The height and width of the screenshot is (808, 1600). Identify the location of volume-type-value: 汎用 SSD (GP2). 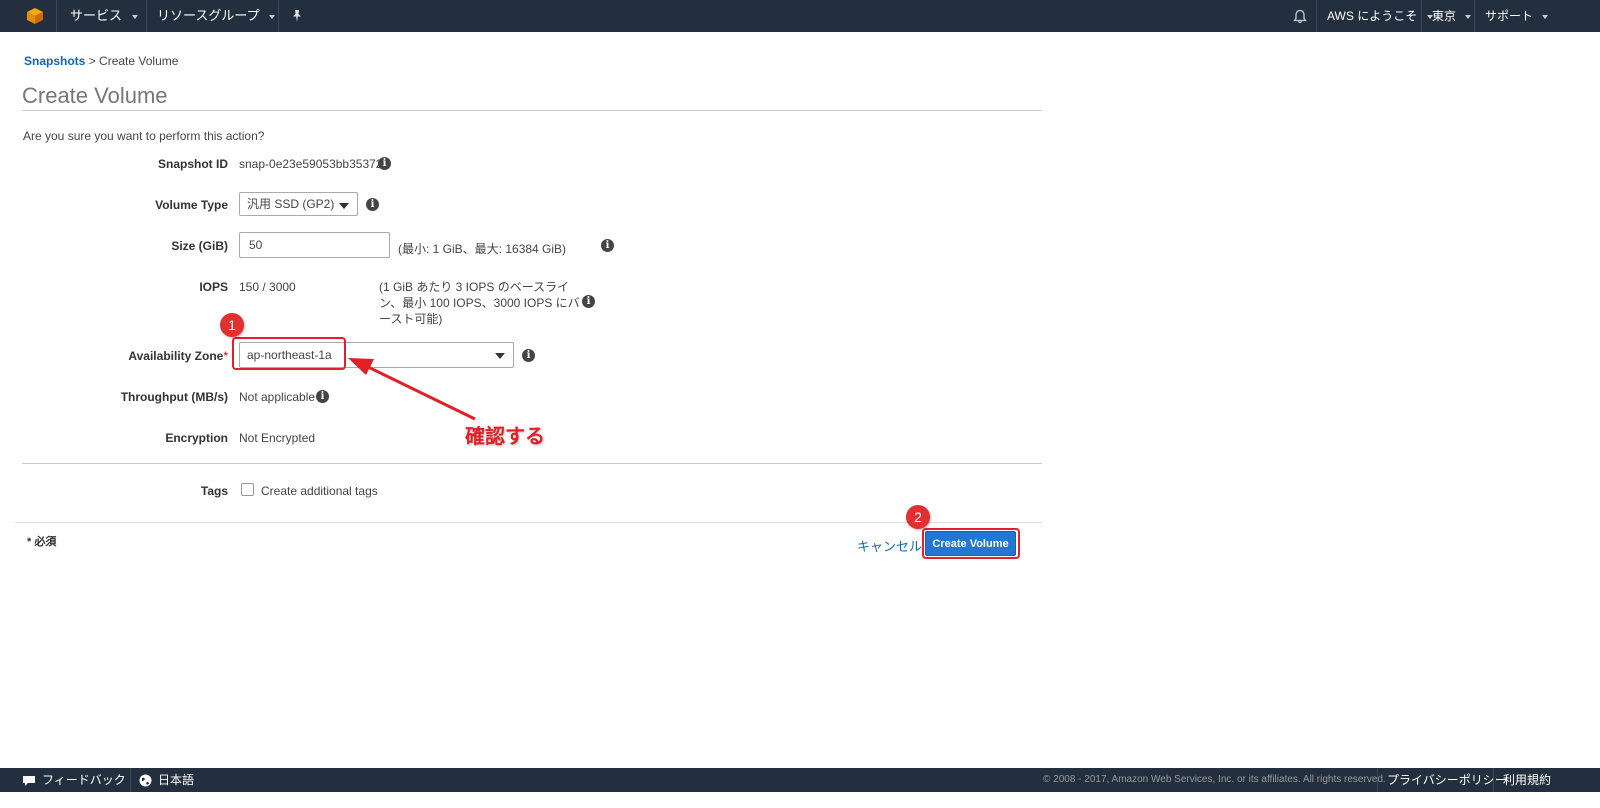
(291, 204).